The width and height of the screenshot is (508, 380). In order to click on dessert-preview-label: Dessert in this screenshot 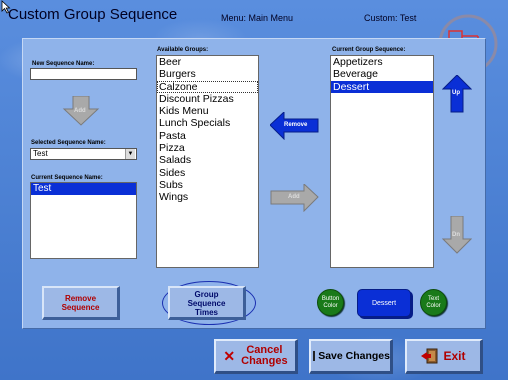, I will do `click(384, 303)`.